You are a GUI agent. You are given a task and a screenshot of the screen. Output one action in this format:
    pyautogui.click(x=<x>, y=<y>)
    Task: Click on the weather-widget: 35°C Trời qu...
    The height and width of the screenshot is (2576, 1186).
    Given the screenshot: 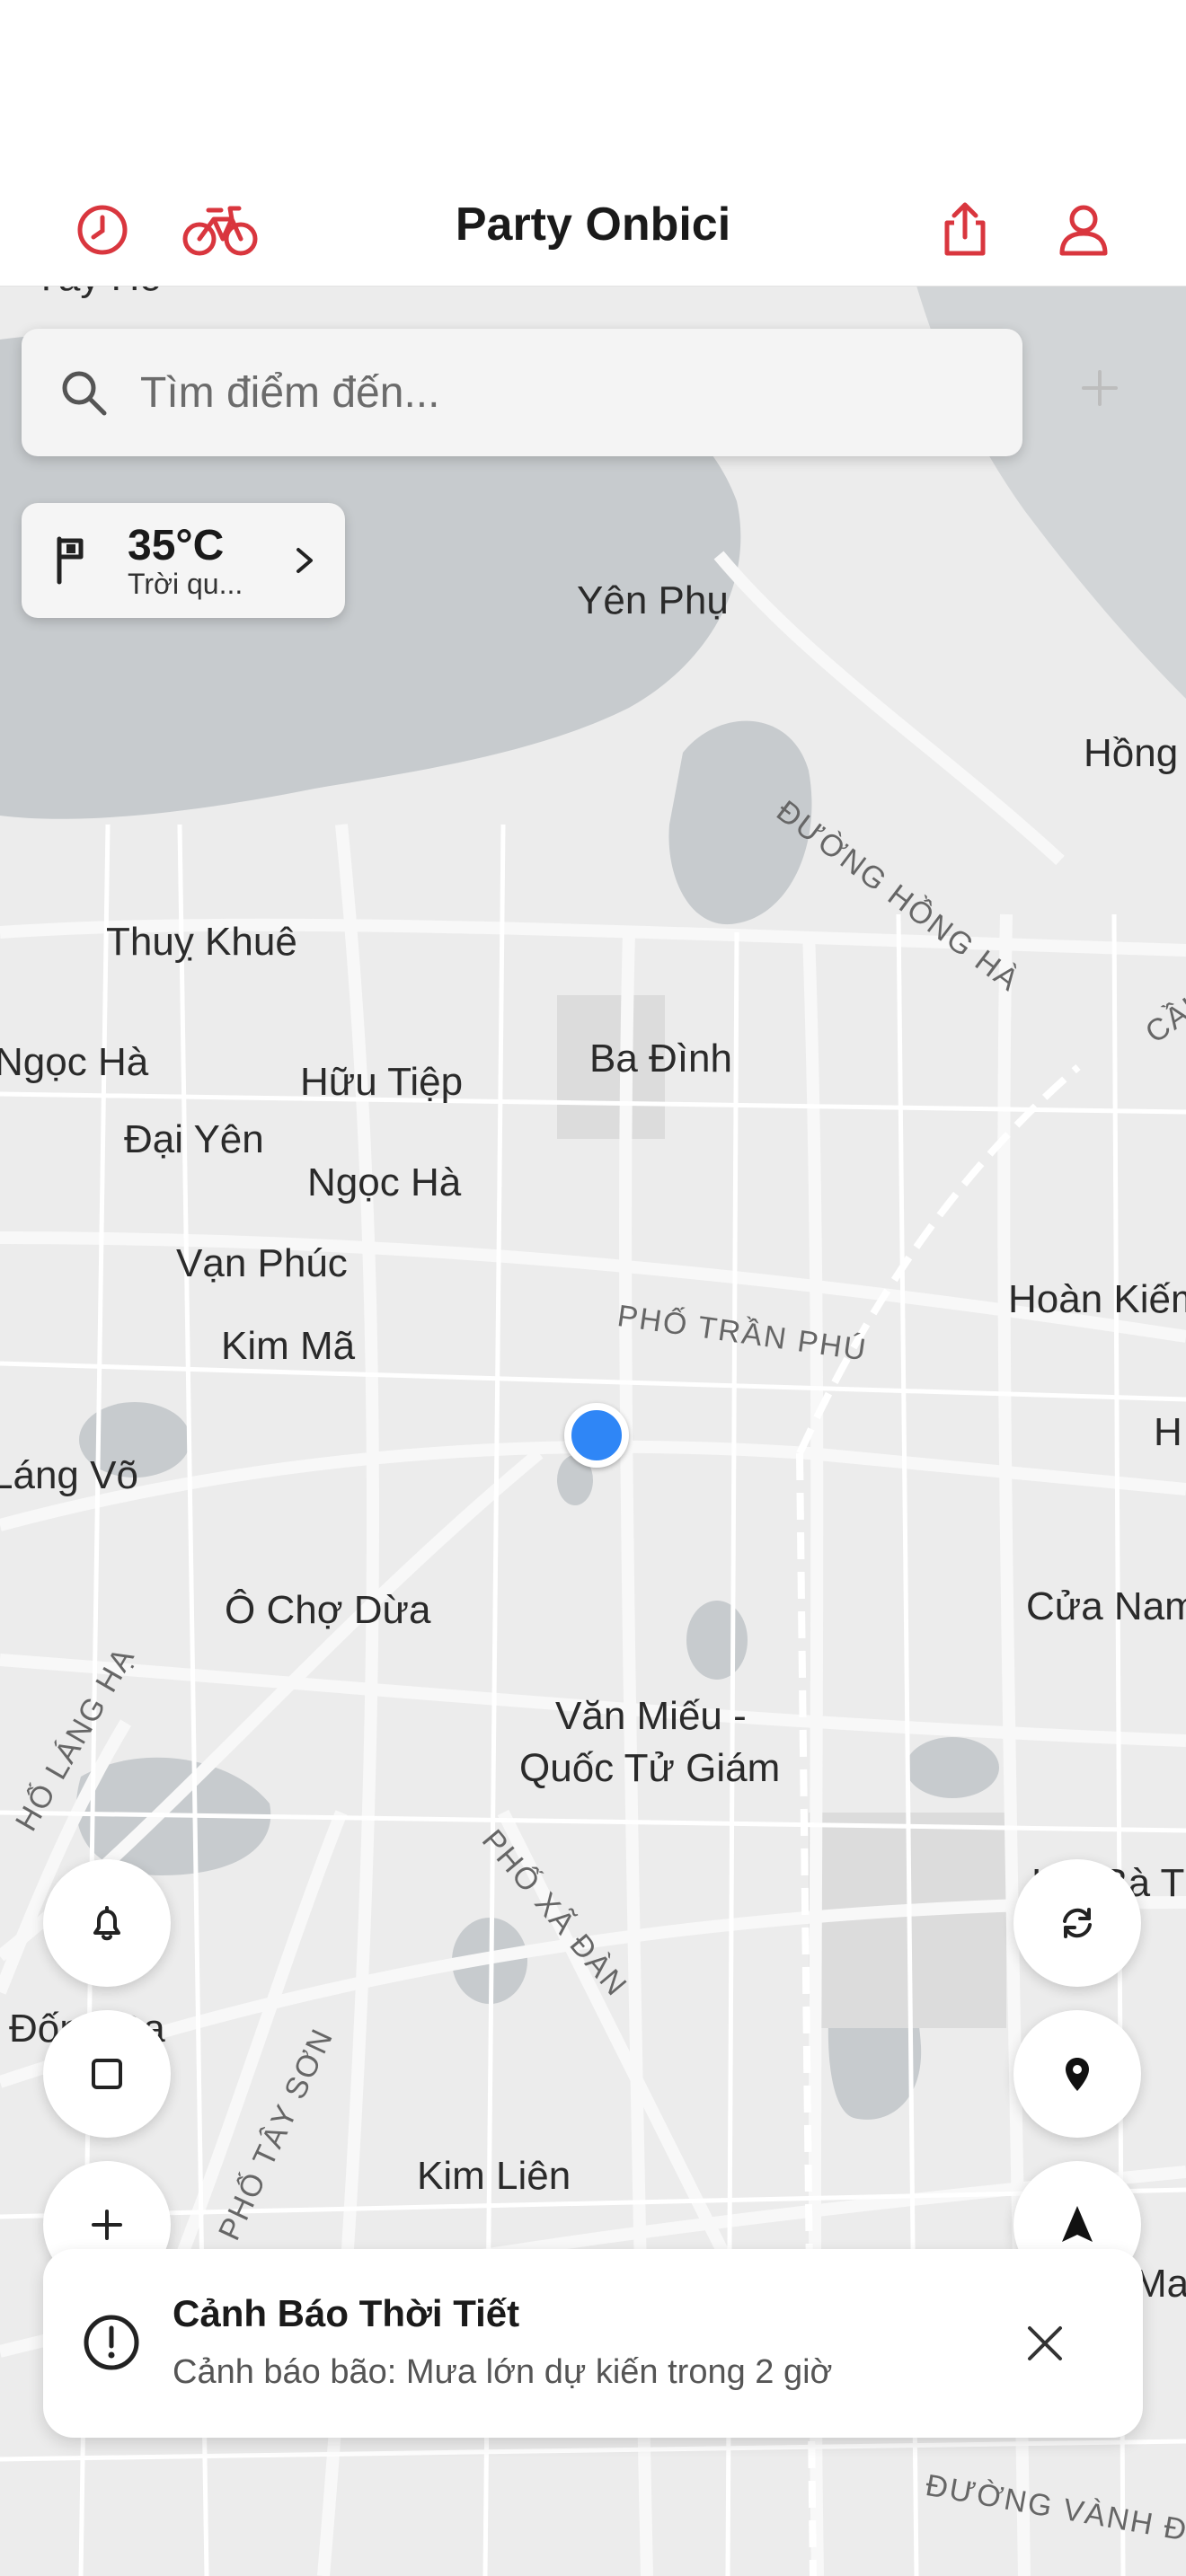 What is the action you would take?
    pyautogui.click(x=183, y=560)
    